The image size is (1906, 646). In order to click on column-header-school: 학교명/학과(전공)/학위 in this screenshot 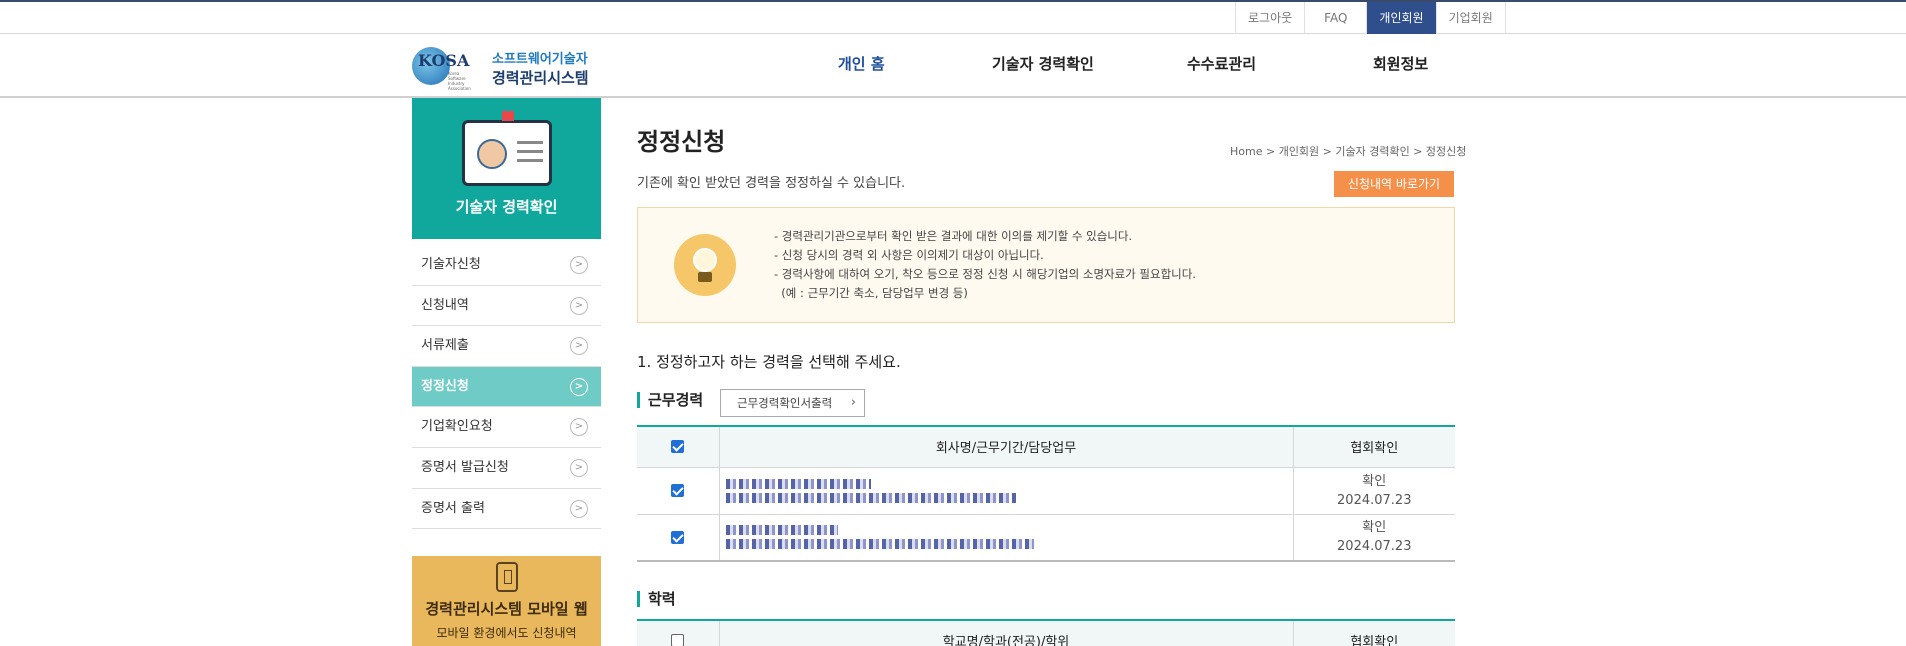, I will do `click(1006, 633)`.